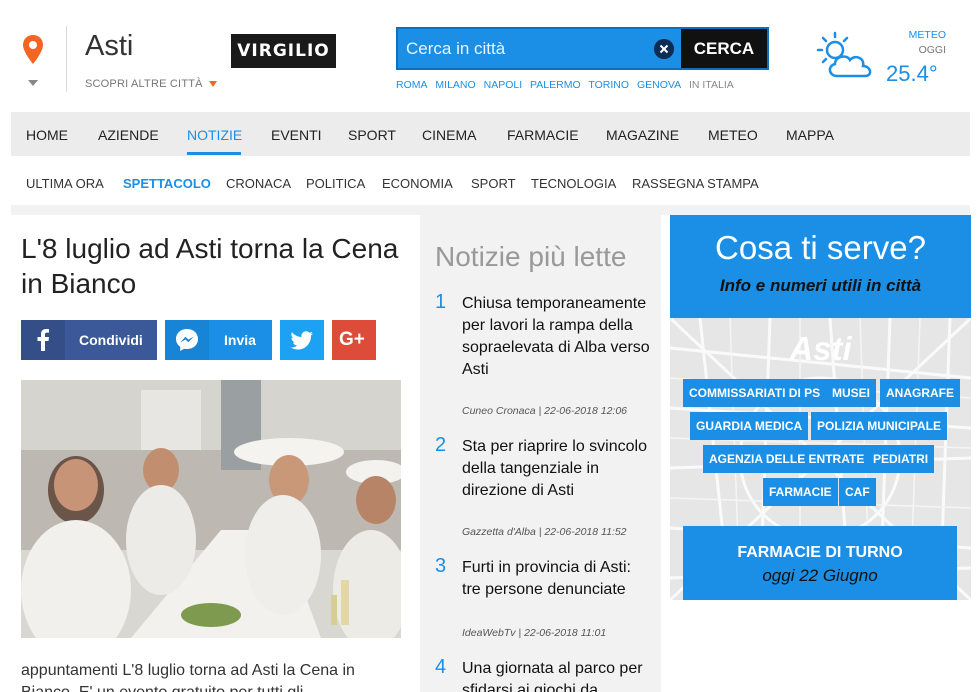 Image resolution: width=978 pixels, height=692 pixels. What do you see at coordinates (820, 552) in the screenshot?
I see `pharmacies-title: FARMACIE DI TURNO` at bounding box center [820, 552].